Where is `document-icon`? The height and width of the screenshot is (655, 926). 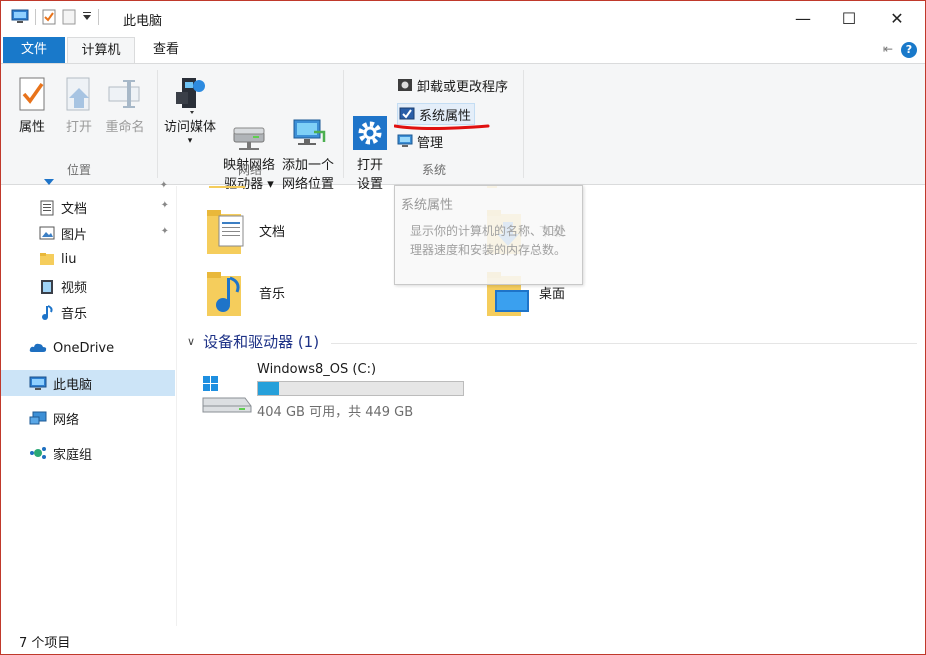
document-icon is located at coordinates (47, 208).